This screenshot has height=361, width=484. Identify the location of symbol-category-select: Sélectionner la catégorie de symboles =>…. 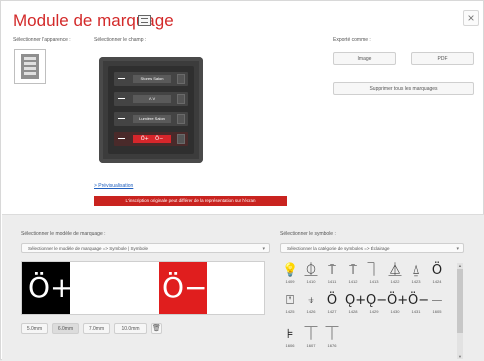
(372, 248).